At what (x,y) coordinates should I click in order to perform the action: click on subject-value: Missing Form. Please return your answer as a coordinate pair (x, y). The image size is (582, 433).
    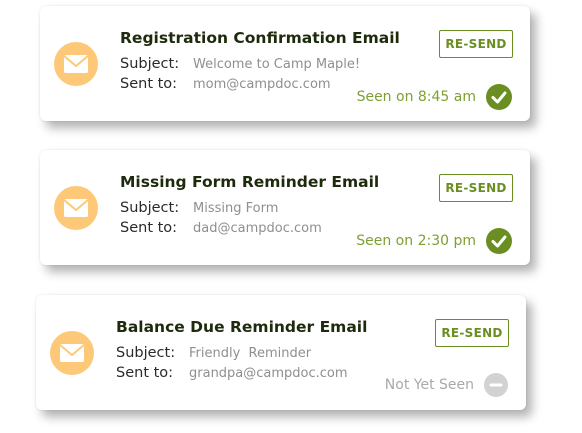
    Looking at the image, I should click on (236, 208).